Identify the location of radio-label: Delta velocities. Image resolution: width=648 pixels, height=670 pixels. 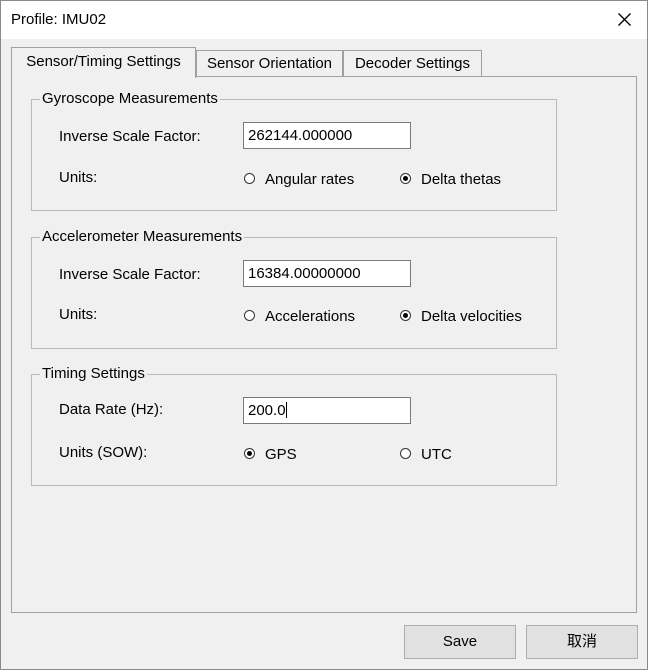
(471, 316).